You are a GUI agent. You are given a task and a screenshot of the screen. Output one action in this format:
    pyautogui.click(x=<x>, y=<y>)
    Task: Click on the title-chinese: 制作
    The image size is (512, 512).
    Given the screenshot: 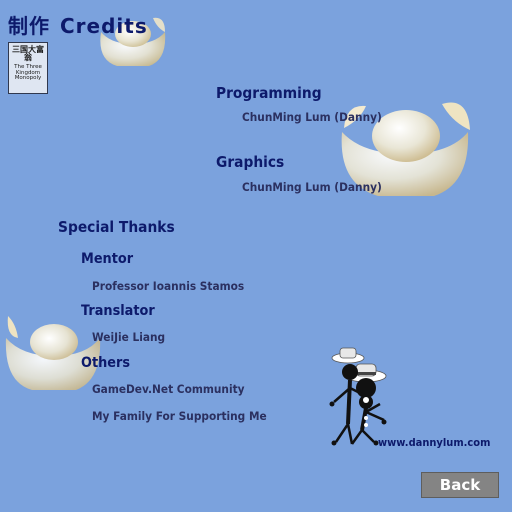 What is the action you would take?
    pyautogui.click(x=29, y=26)
    